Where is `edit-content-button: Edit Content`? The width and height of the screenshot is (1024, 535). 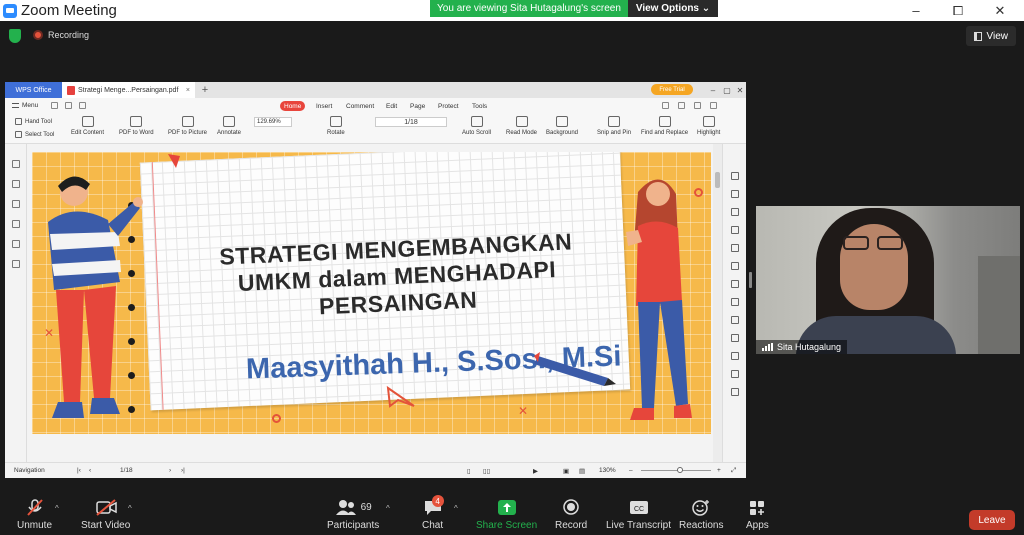
edit-content-button: Edit Content is located at coordinates (87, 126).